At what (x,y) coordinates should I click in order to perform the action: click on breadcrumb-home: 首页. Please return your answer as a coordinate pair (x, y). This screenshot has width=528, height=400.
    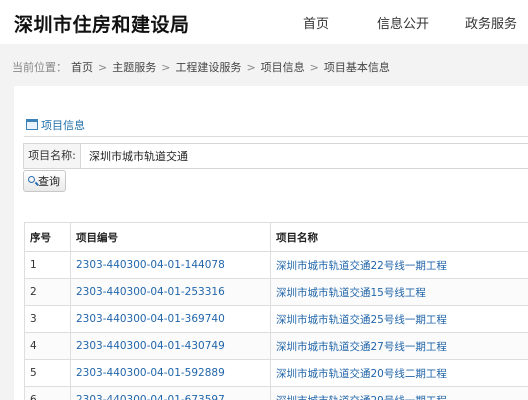
    Looking at the image, I should click on (82, 67).